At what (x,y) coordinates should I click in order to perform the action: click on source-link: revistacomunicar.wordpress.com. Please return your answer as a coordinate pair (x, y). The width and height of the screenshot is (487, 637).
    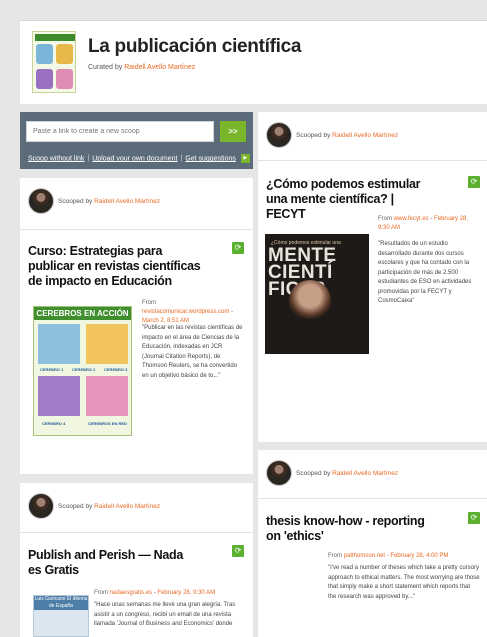
    Looking at the image, I should click on (185, 312).